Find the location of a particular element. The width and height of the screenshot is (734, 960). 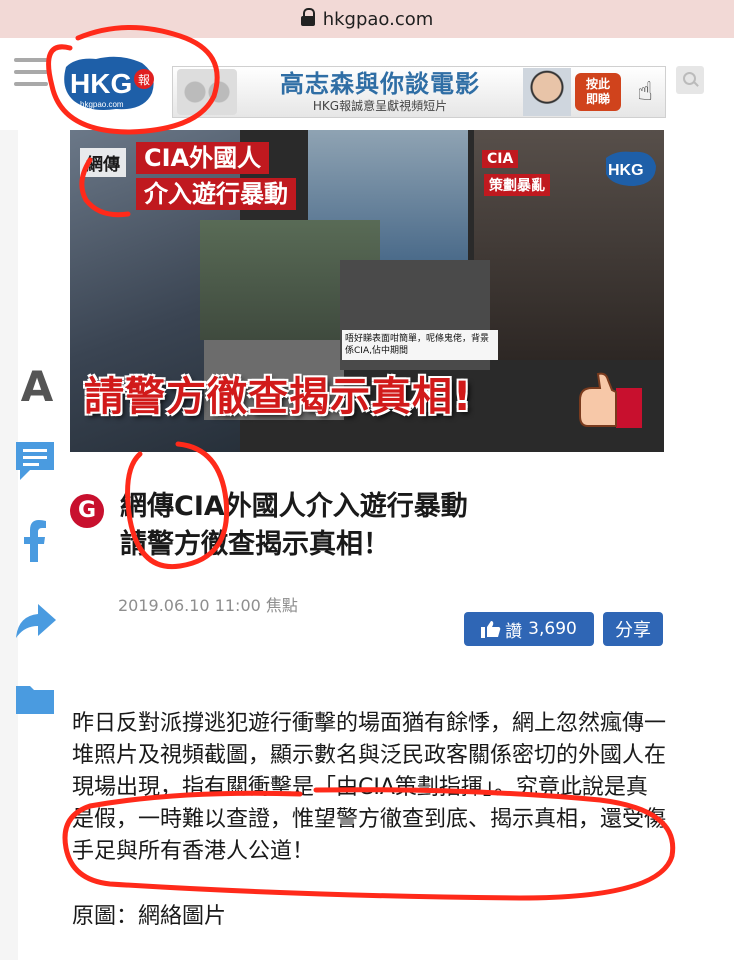

ad-banner: 高志森與你談電影 HKG報誠意呈獻視頻短片 按此 即睇 ☝ is located at coordinates (419, 92).